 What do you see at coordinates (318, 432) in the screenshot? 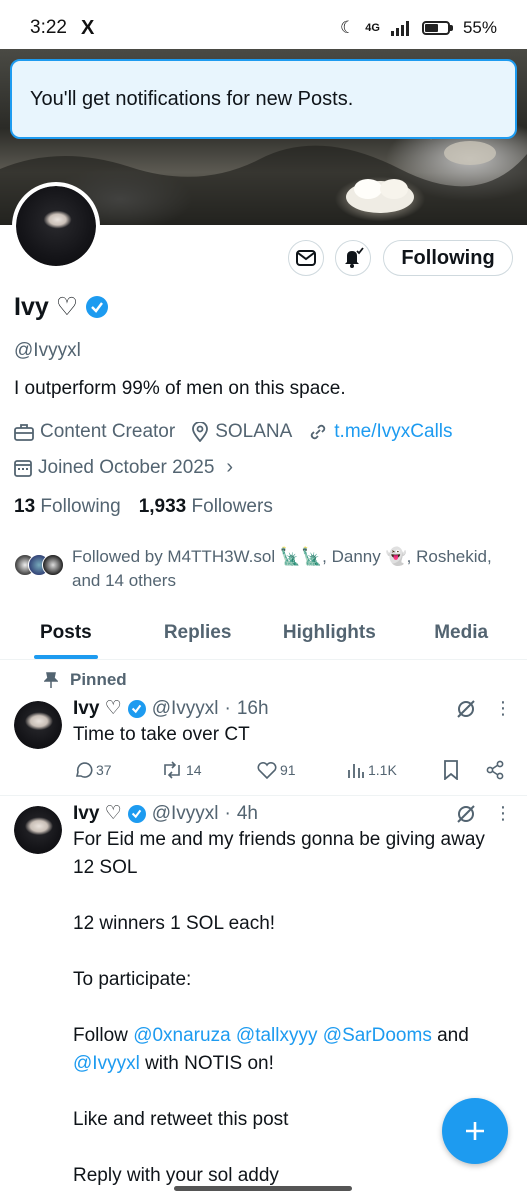
I see `link-icon` at bounding box center [318, 432].